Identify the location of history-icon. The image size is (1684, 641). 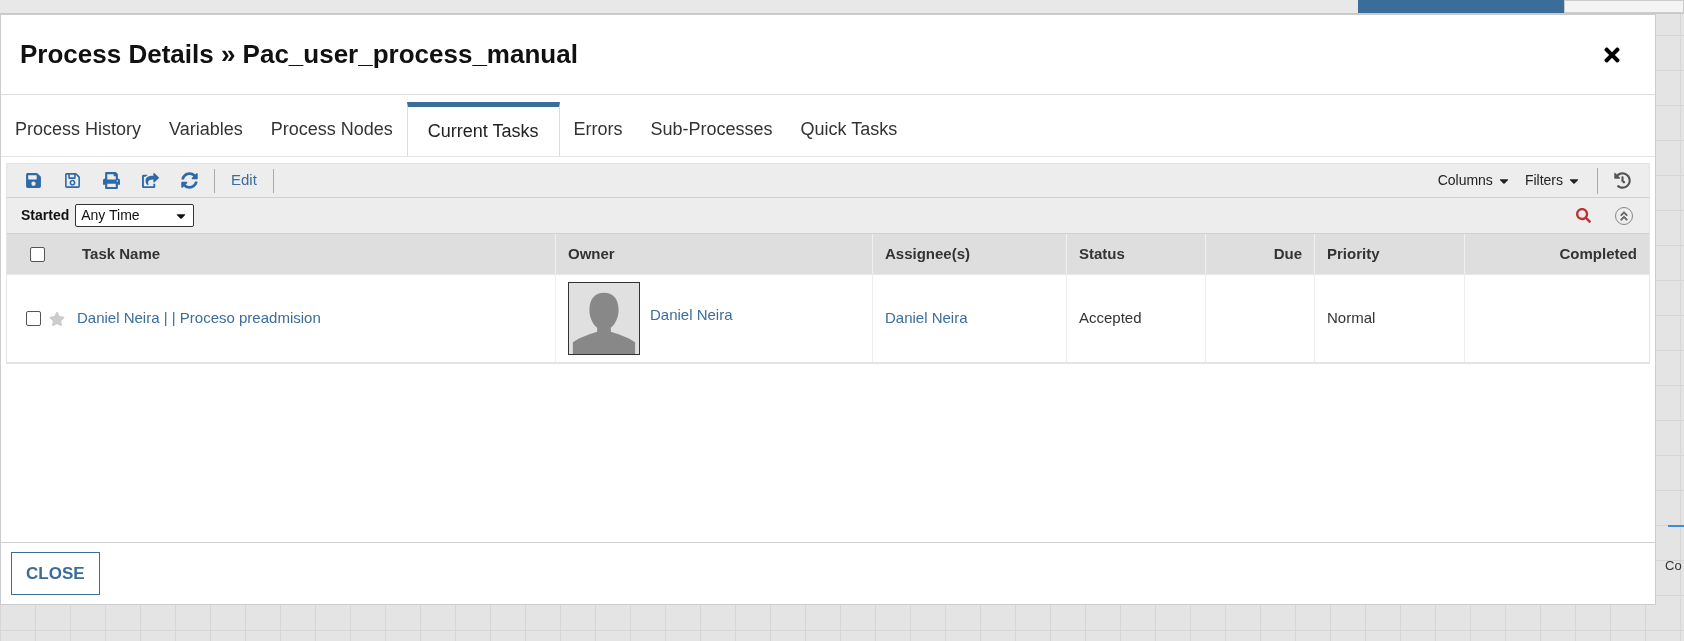
(1622, 180).